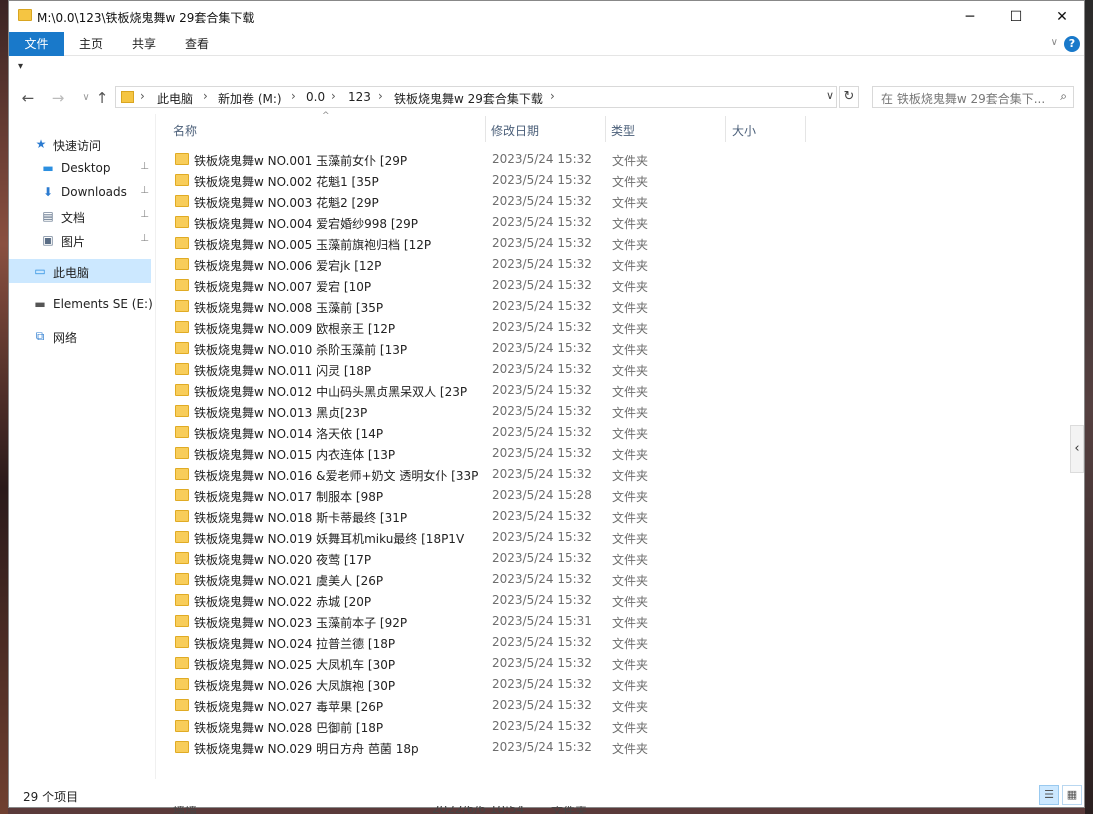 Image resolution: width=1093 pixels, height=814 pixels. What do you see at coordinates (468, 98) in the screenshot?
I see `breadcrumb-current: 铁板烧鬼舞w 29套合集下载` at bounding box center [468, 98].